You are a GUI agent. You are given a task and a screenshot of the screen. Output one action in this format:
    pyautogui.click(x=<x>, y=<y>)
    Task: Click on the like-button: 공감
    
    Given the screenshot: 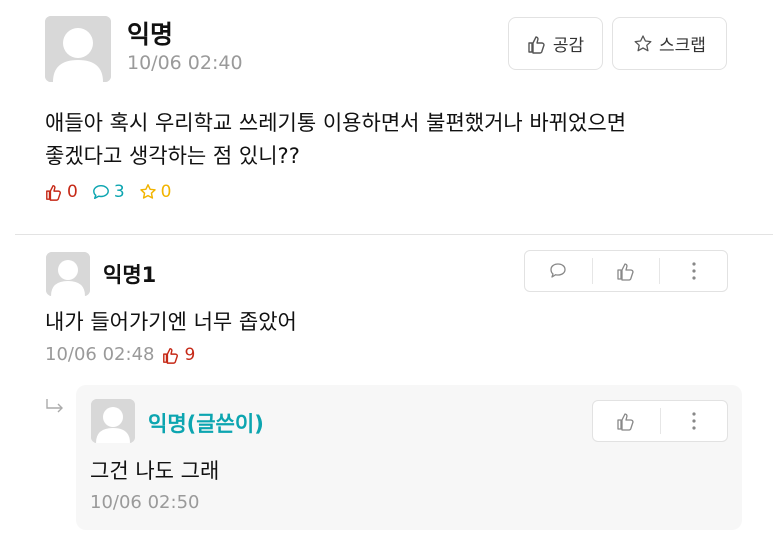 What is the action you would take?
    pyautogui.click(x=555, y=43)
    